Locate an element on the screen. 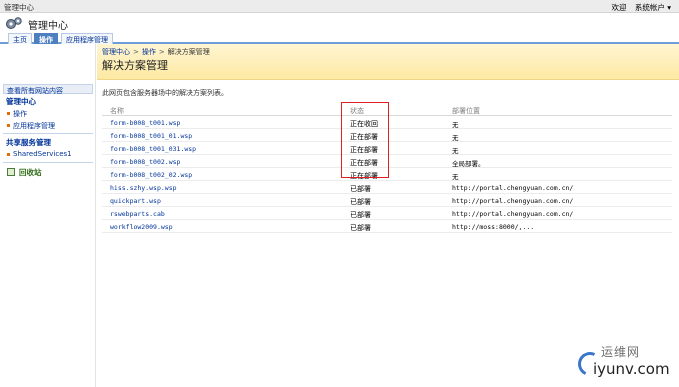  recycle-bin-link: 回收站 is located at coordinates (48, 172).